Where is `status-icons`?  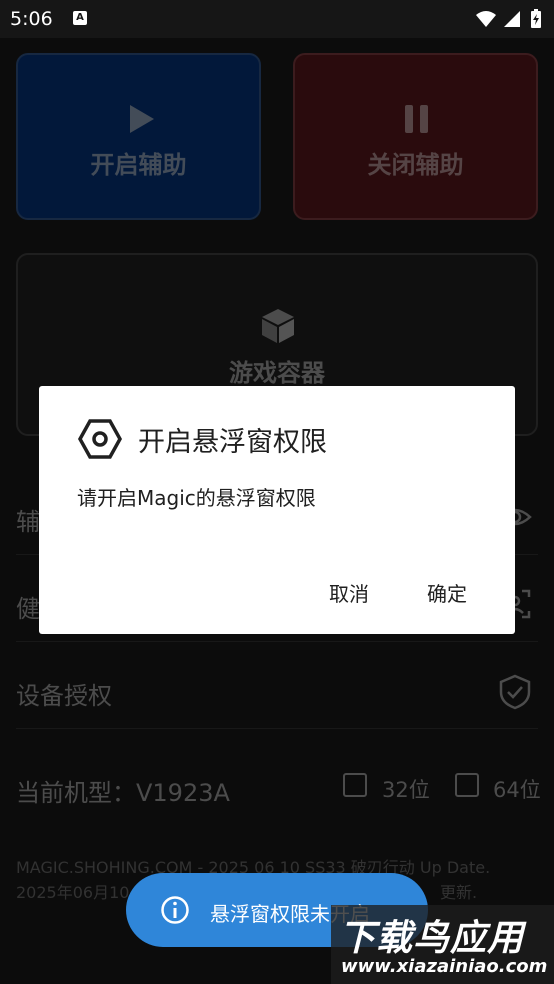 status-icons is located at coordinates (510, 21).